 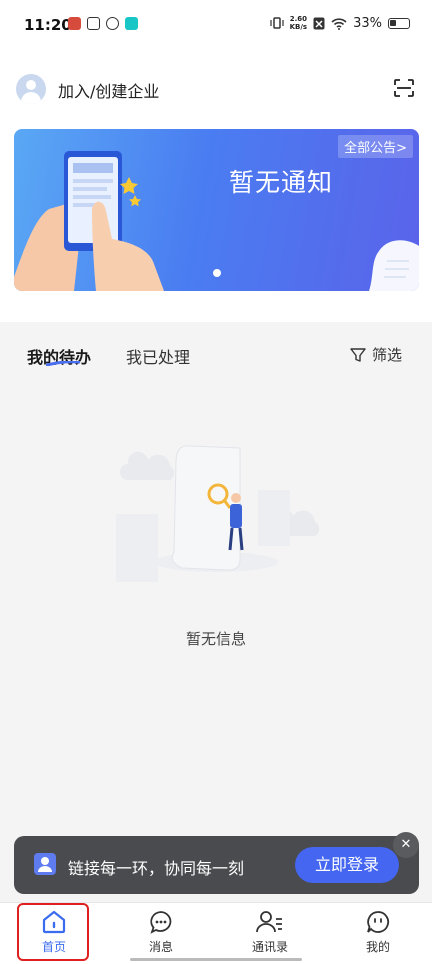 What do you see at coordinates (103, 23) in the screenshot?
I see `notification-icons` at bounding box center [103, 23].